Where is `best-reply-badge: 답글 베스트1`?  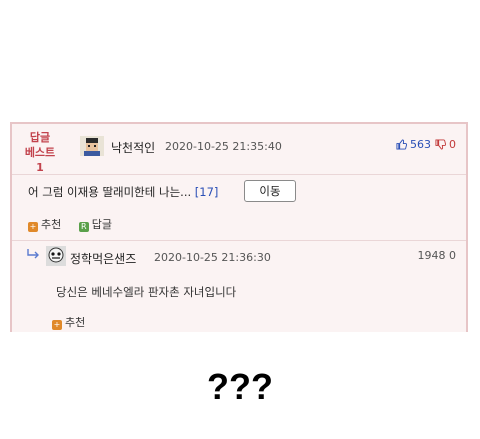
best-reply-badge: 답글 베스트1 is located at coordinates (40, 152).